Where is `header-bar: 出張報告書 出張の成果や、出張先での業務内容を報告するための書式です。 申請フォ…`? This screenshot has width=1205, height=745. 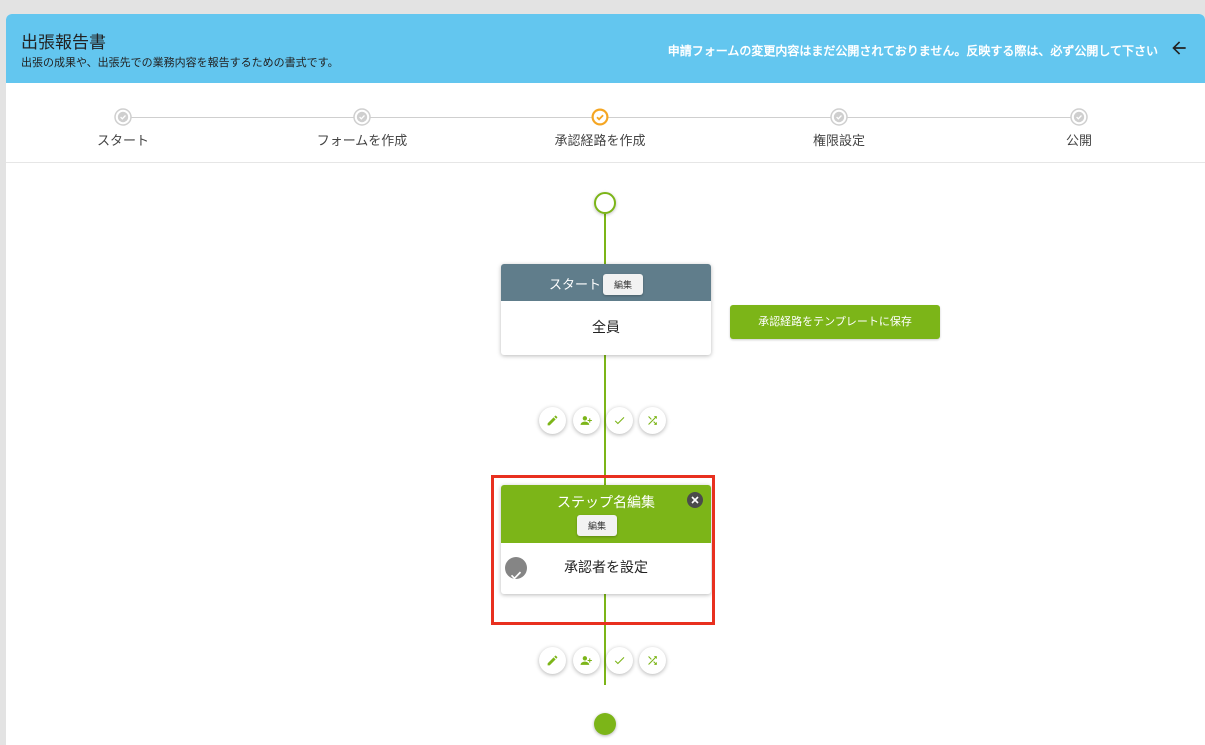
header-bar: 出張報告書 出張の成果や、出張先での業務内容を報告するための書式です。 申請フォ… is located at coordinates (605, 48).